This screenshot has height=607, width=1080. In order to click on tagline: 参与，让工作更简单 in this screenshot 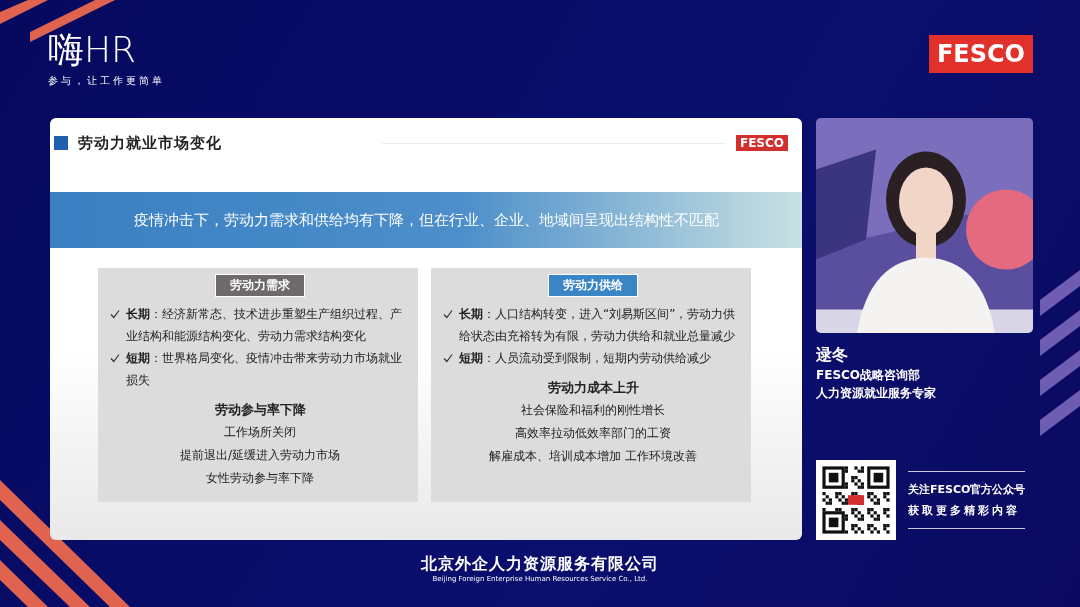, I will do `click(106, 81)`.